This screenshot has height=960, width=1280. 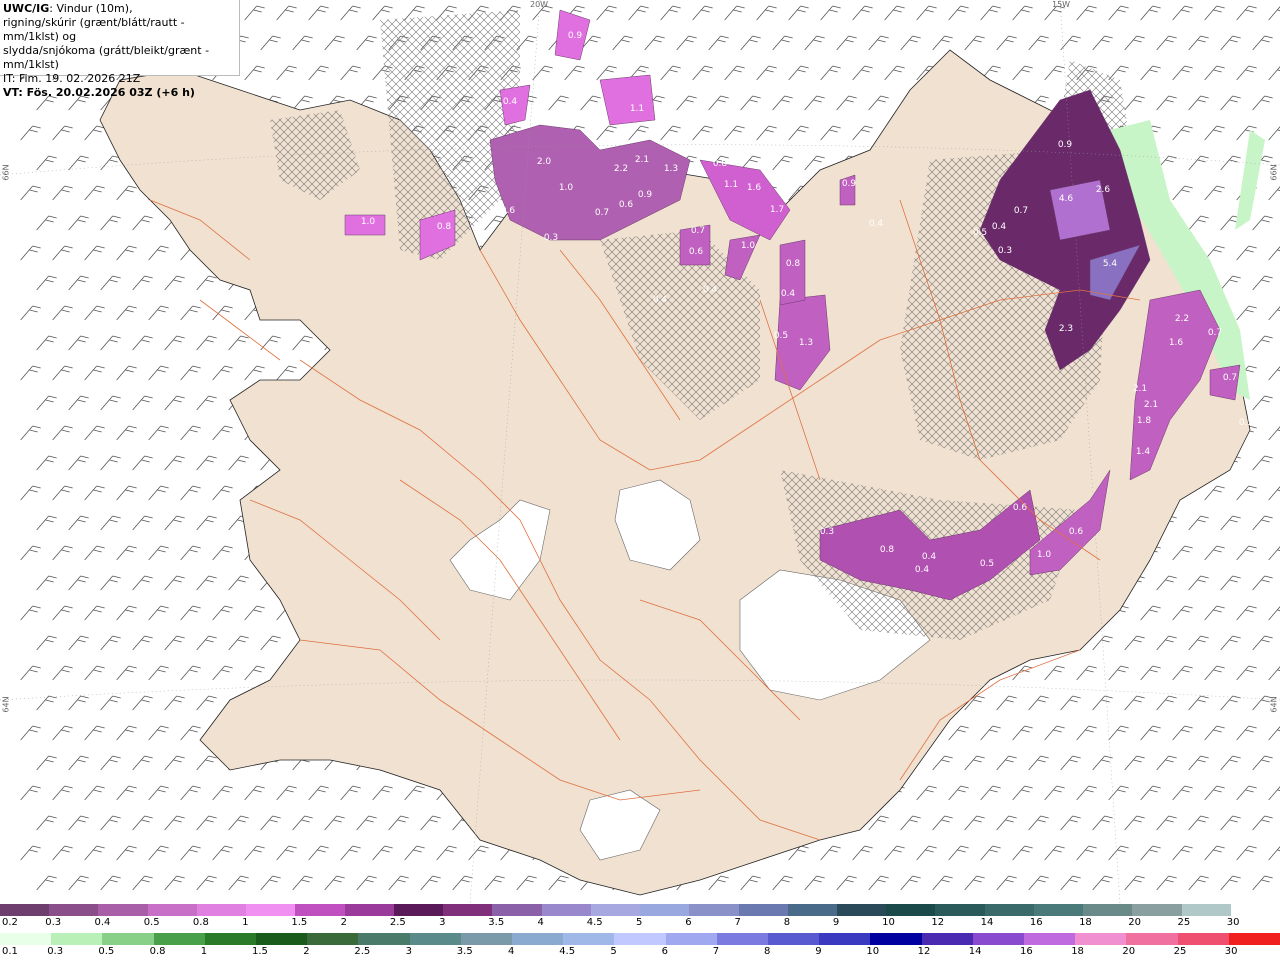 I want to click on precip-value-label: 0.6, so click(x=696, y=252).